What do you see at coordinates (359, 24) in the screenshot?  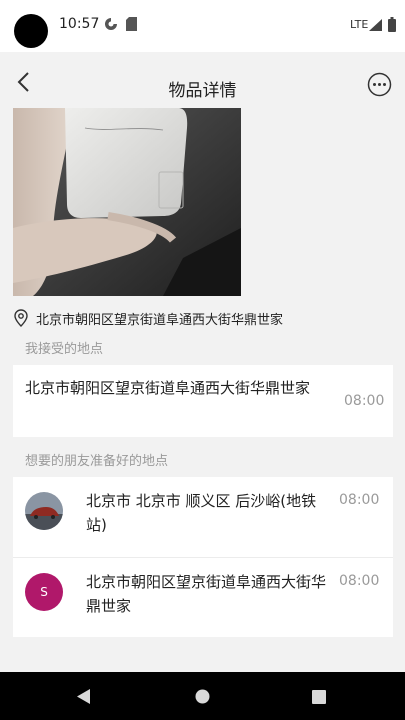 I see `network-type: LTE` at bounding box center [359, 24].